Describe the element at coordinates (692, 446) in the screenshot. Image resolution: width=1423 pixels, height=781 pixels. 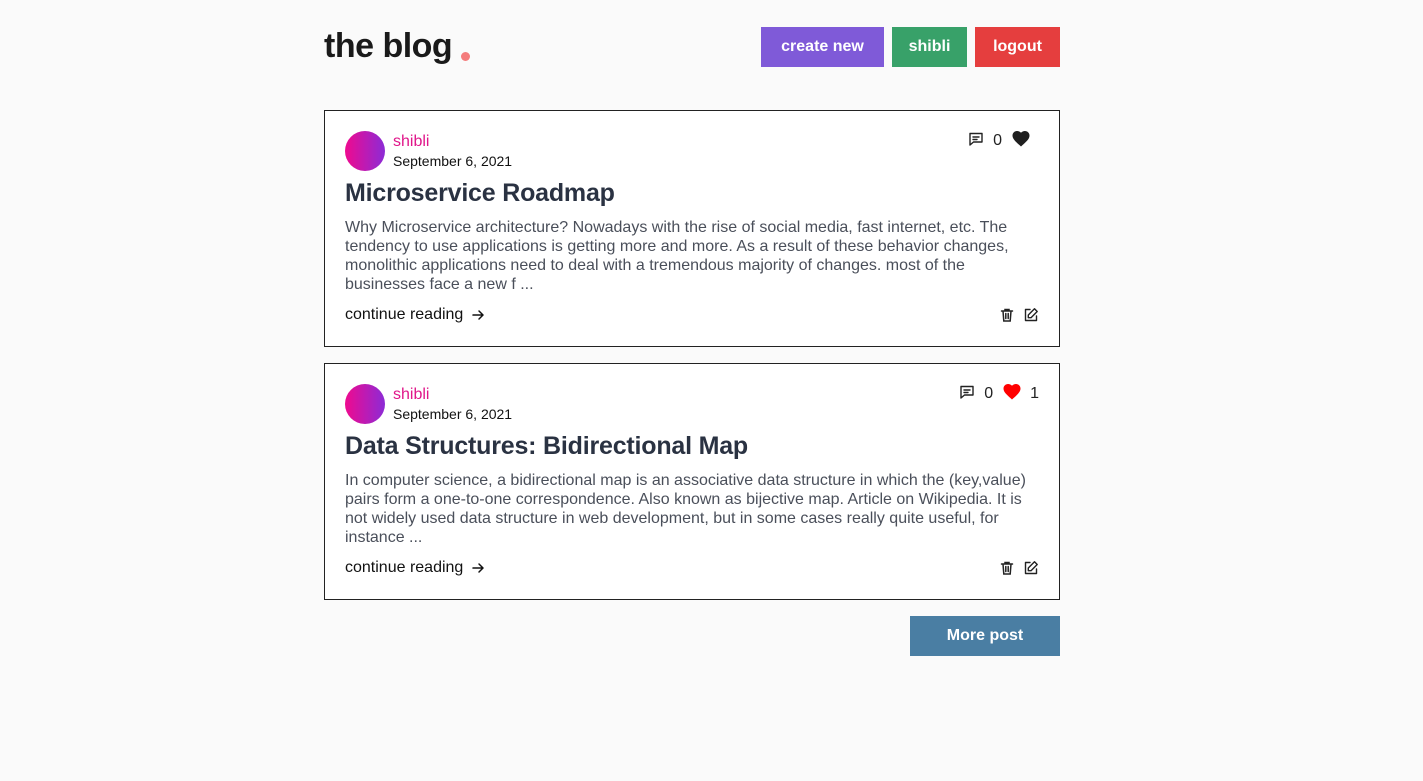
I see `post-title: Data Structures: Bidirectional Map` at that location.